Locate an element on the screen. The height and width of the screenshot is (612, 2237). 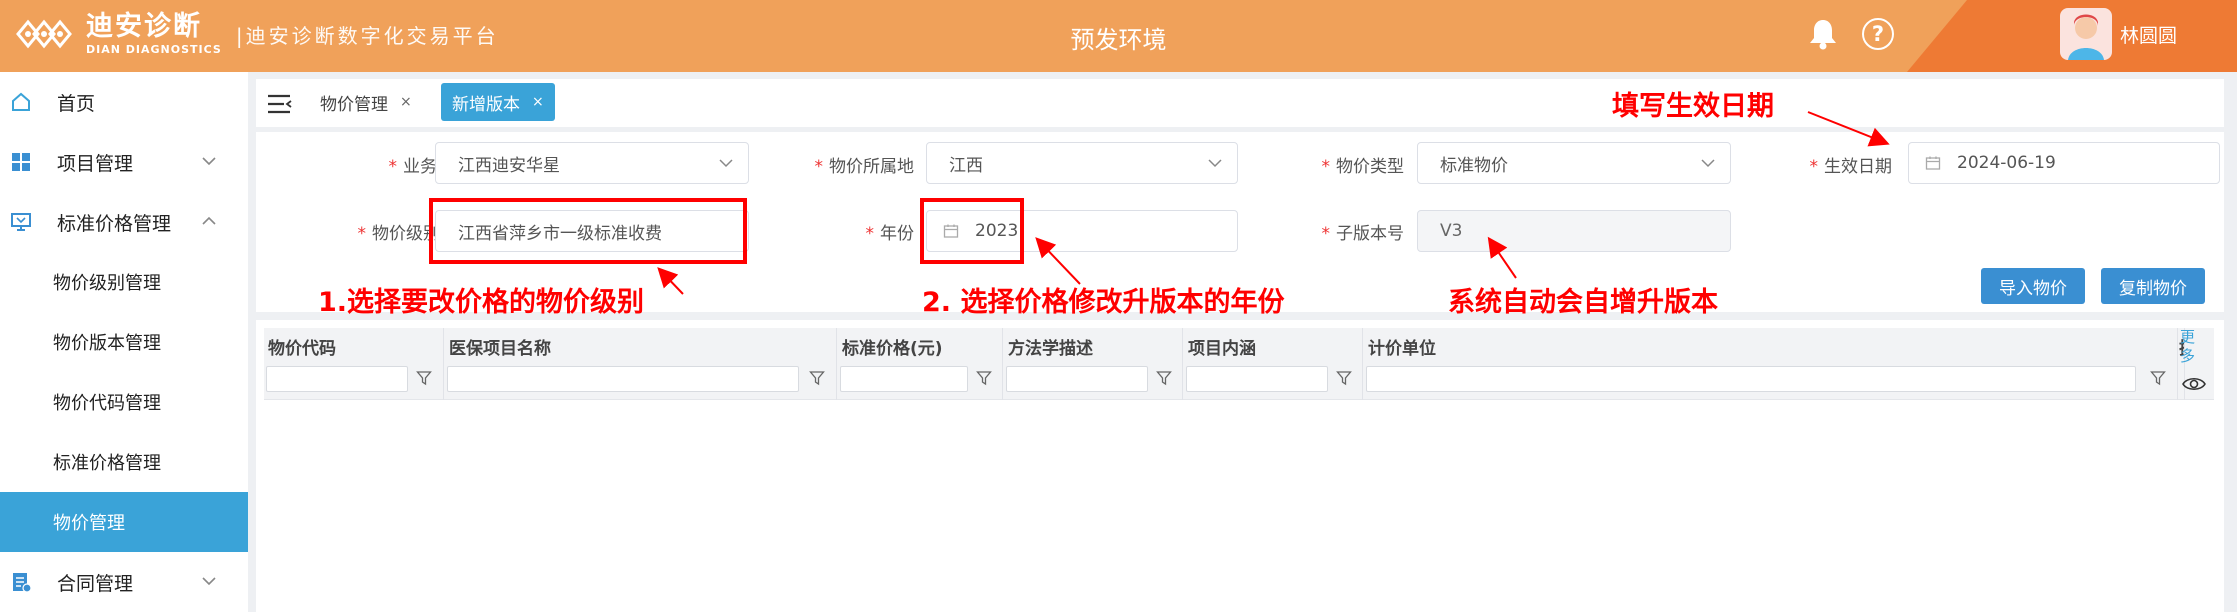
arrow-to-effective-date is located at coordinates (1848, 129).